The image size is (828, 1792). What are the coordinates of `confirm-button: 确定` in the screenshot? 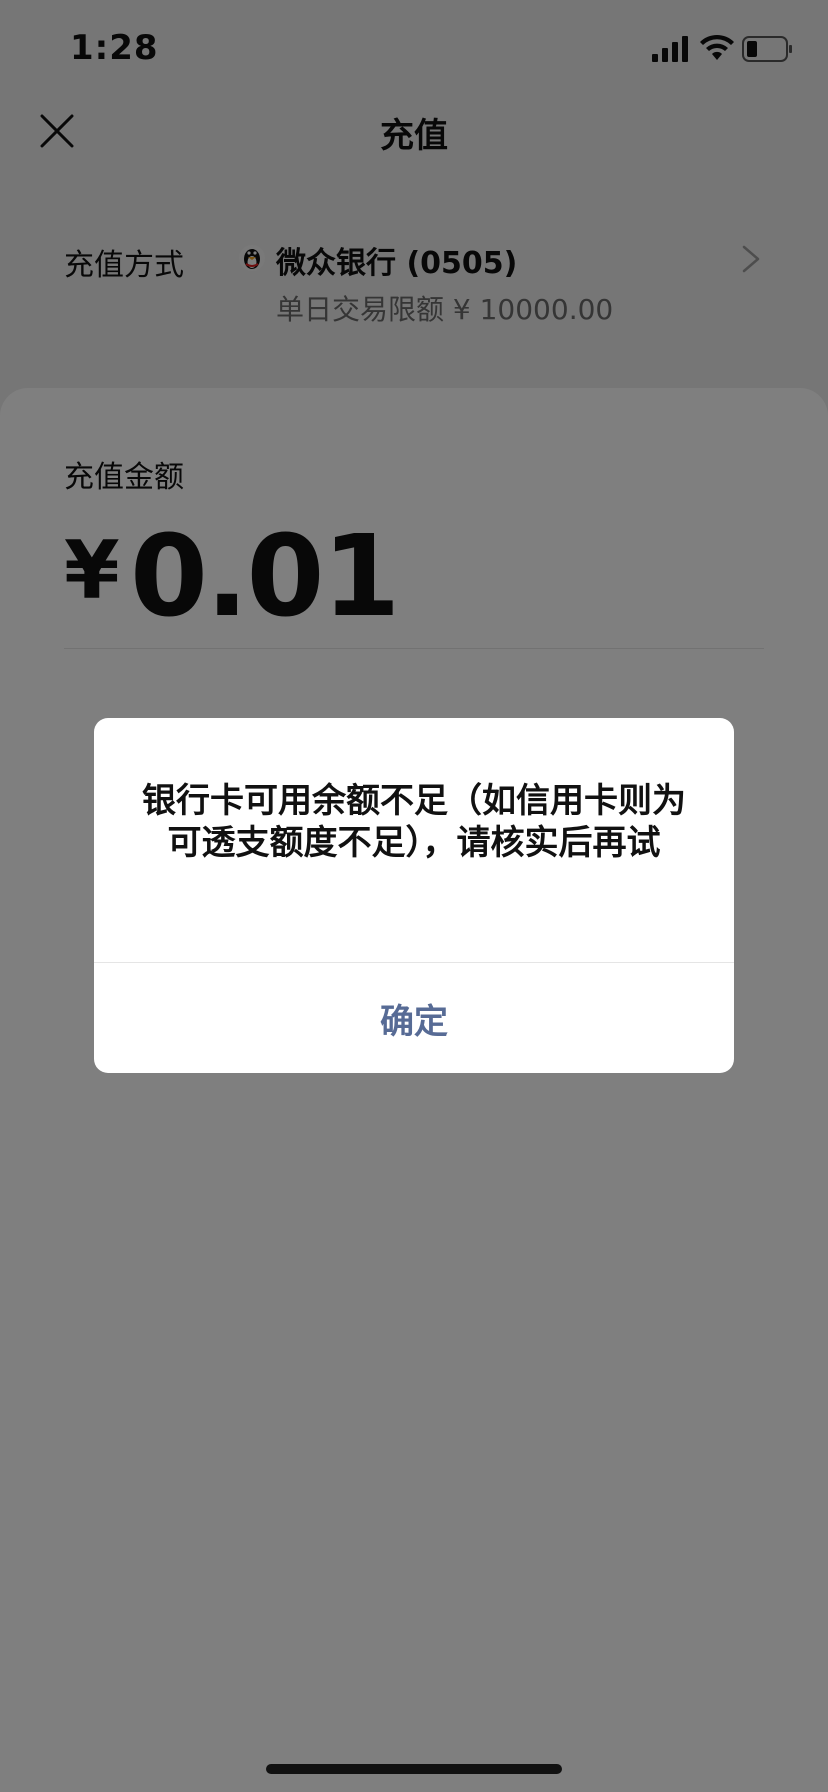 It's located at (414, 1018).